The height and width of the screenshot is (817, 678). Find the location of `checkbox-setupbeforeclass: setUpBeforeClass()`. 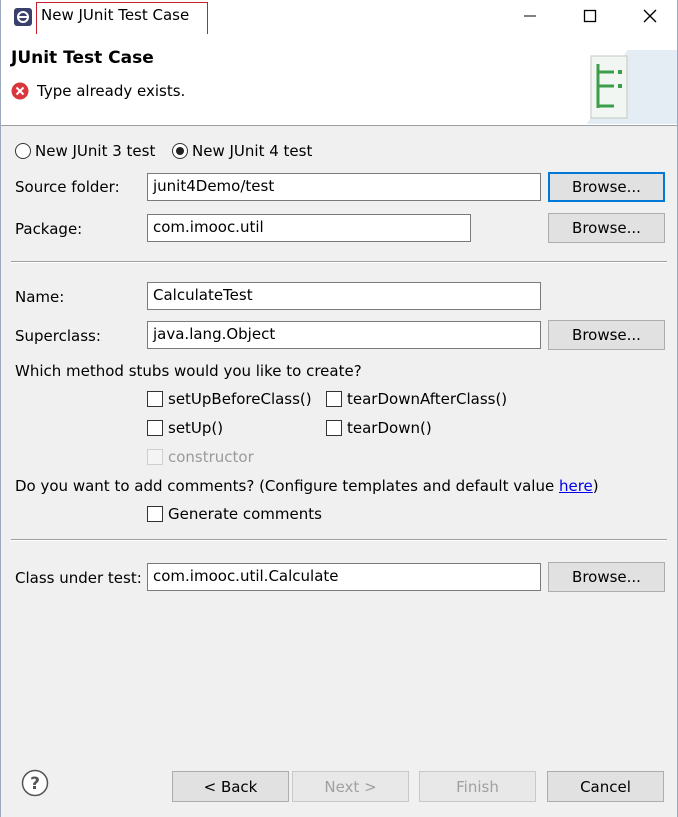

checkbox-setupbeforeclass: setUpBeforeClass() is located at coordinates (229, 399).